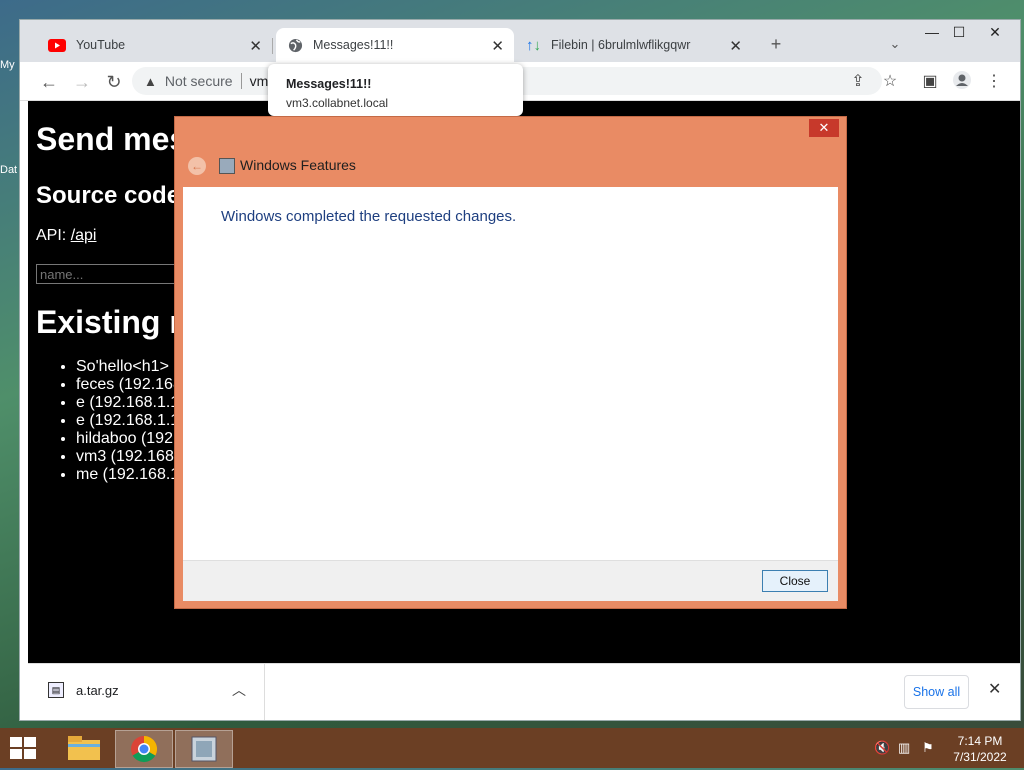 Image resolution: width=1024 pixels, height=770 pixels. I want to click on tab-title: YouTube, so click(101, 45).